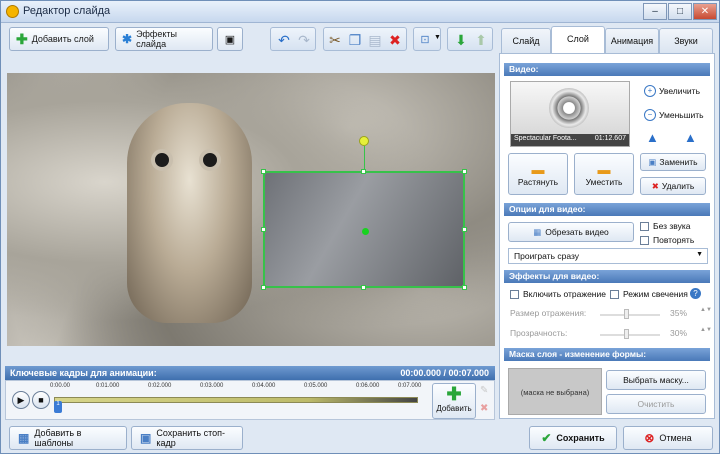 The height and width of the screenshot is (454, 720). What do you see at coordinates (578, 40) in the screenshot?
I see `tab-layer: Слой` at bounding box center [578, 40].